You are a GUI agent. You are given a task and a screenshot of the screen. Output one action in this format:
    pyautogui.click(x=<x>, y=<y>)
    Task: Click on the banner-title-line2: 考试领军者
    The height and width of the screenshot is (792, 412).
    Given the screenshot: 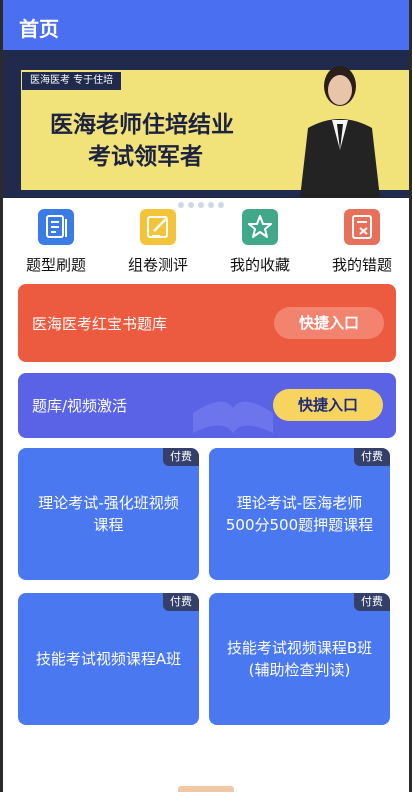 What is the action you would take?
    pyautogui.click(x=145, y=157)
    